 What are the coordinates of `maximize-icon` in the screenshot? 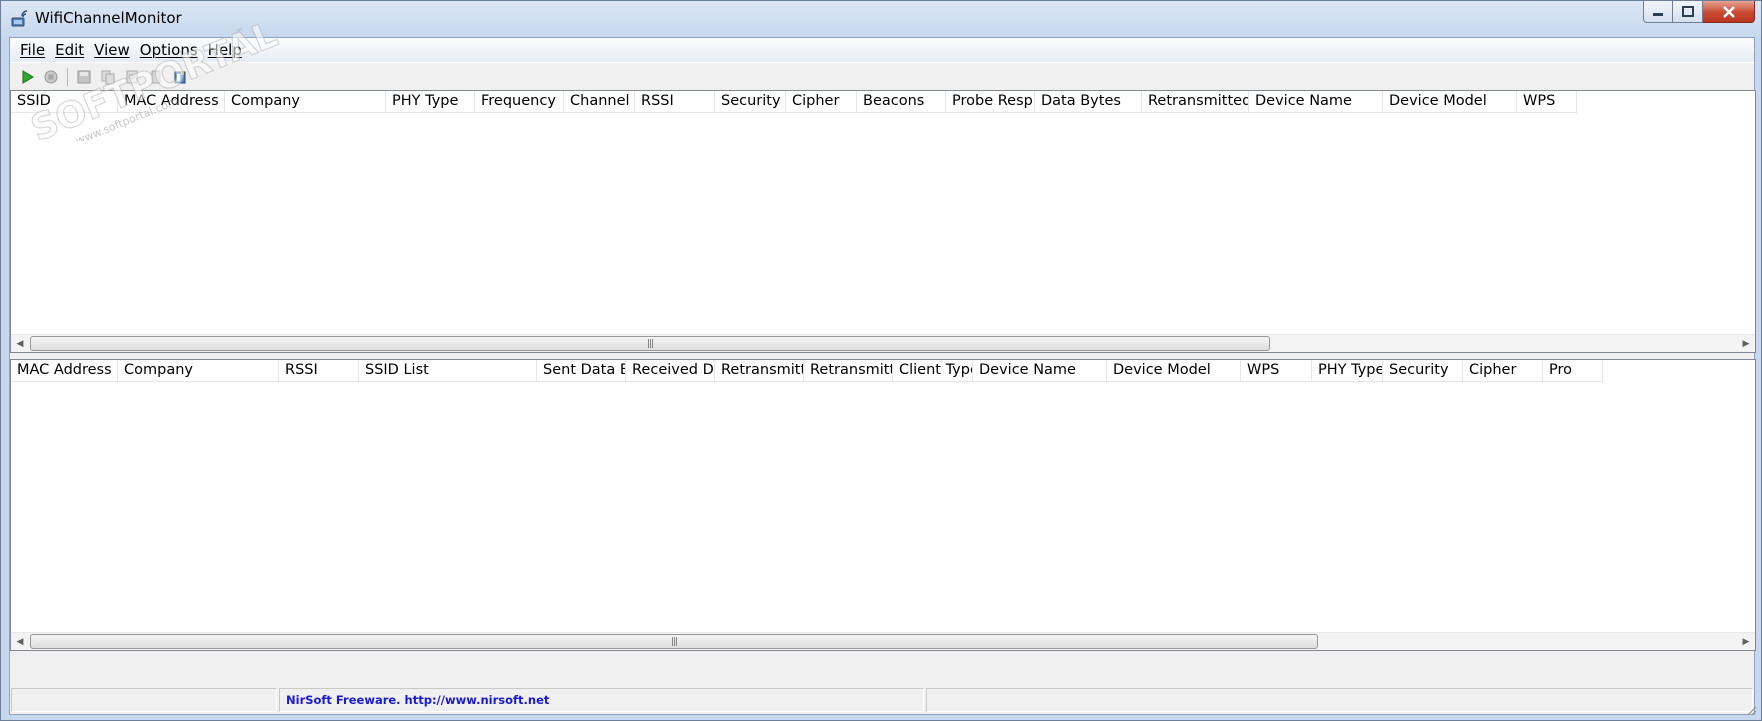 It's located at (1687, 11).